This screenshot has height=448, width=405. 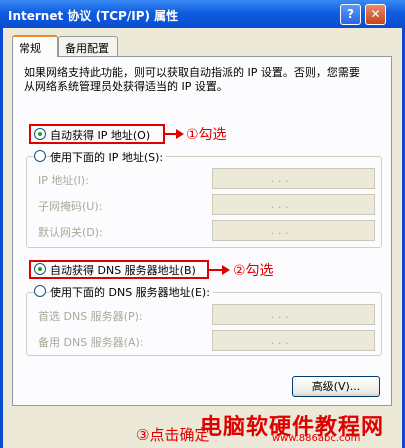 I want to click on preferred-dns-label: 首选 DNS 服务器(P):, so click(x=90, y=316).